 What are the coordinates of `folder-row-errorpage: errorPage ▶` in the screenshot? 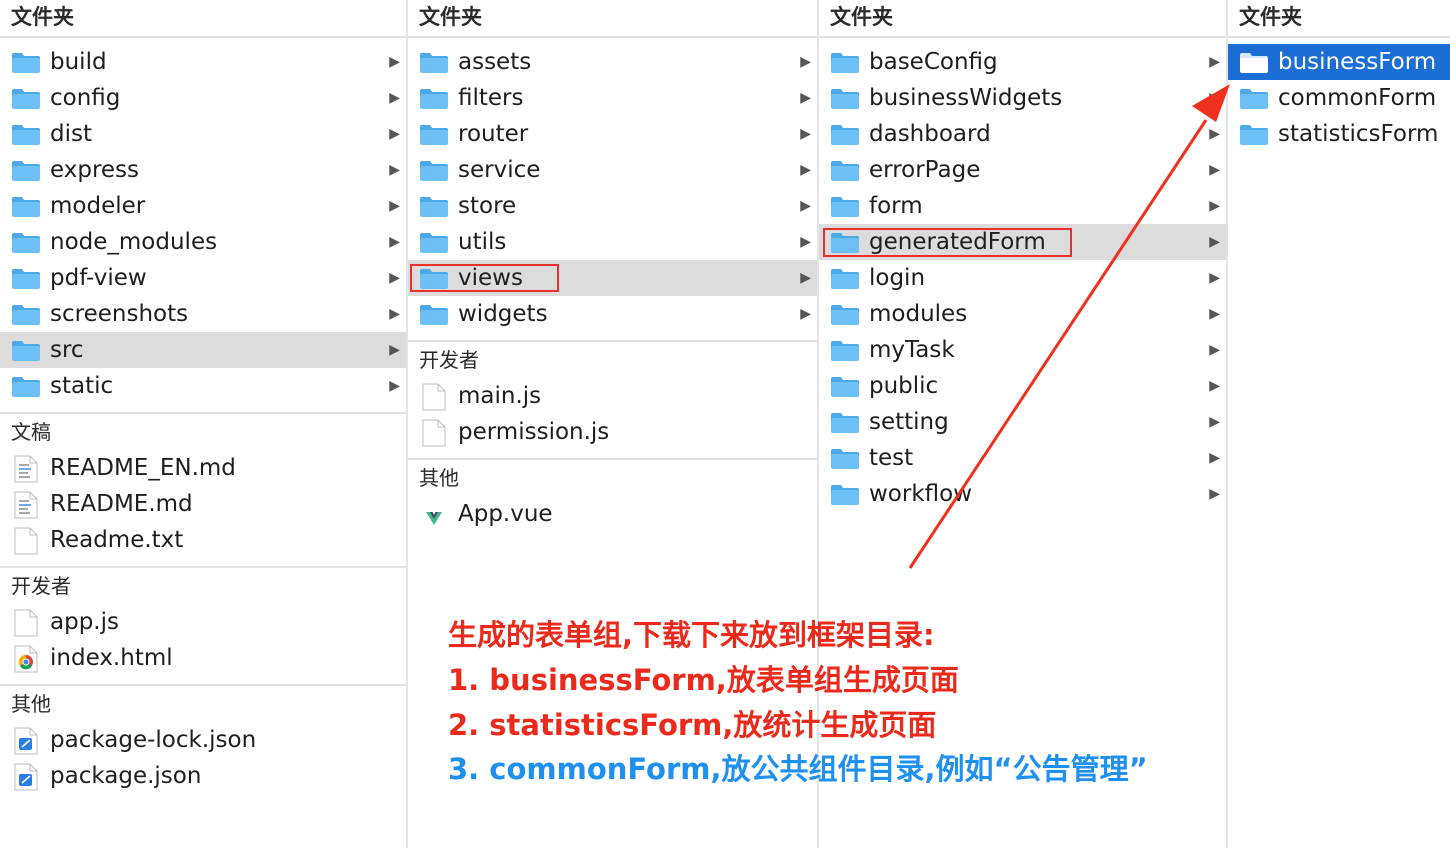 It's located at (1022, 170).